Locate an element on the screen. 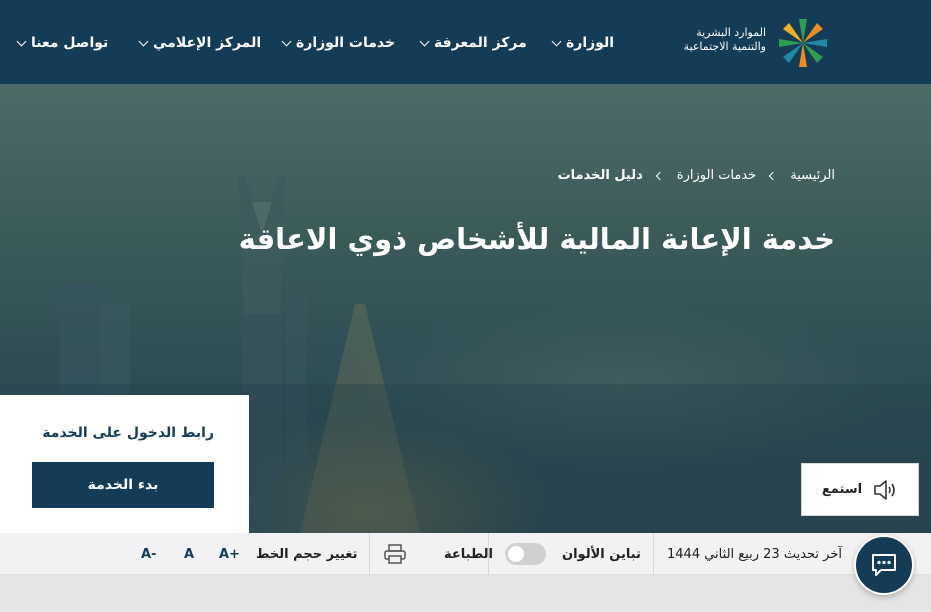  listen-label: استمع is located at coordinates (842, 489).